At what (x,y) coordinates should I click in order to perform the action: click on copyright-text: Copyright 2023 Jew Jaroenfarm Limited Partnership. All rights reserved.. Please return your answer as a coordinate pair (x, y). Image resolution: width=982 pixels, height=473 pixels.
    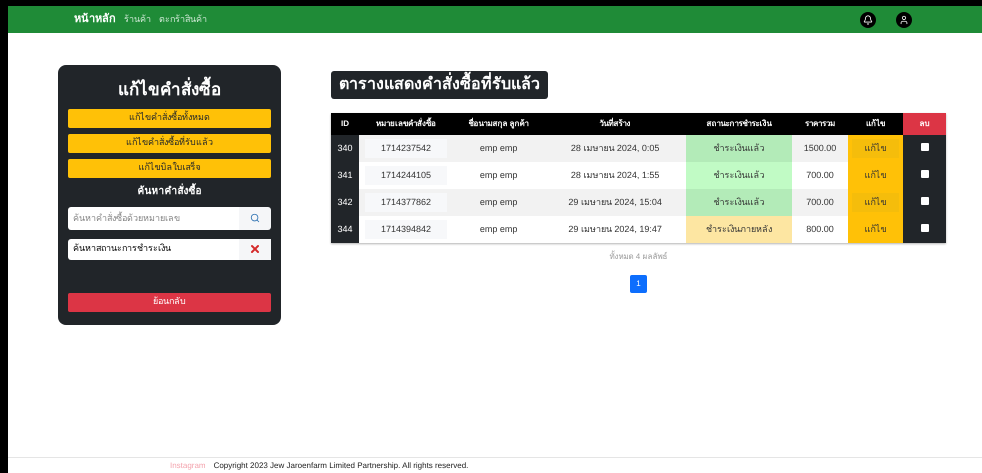
    Looking at the image, I should click on (341, 466).